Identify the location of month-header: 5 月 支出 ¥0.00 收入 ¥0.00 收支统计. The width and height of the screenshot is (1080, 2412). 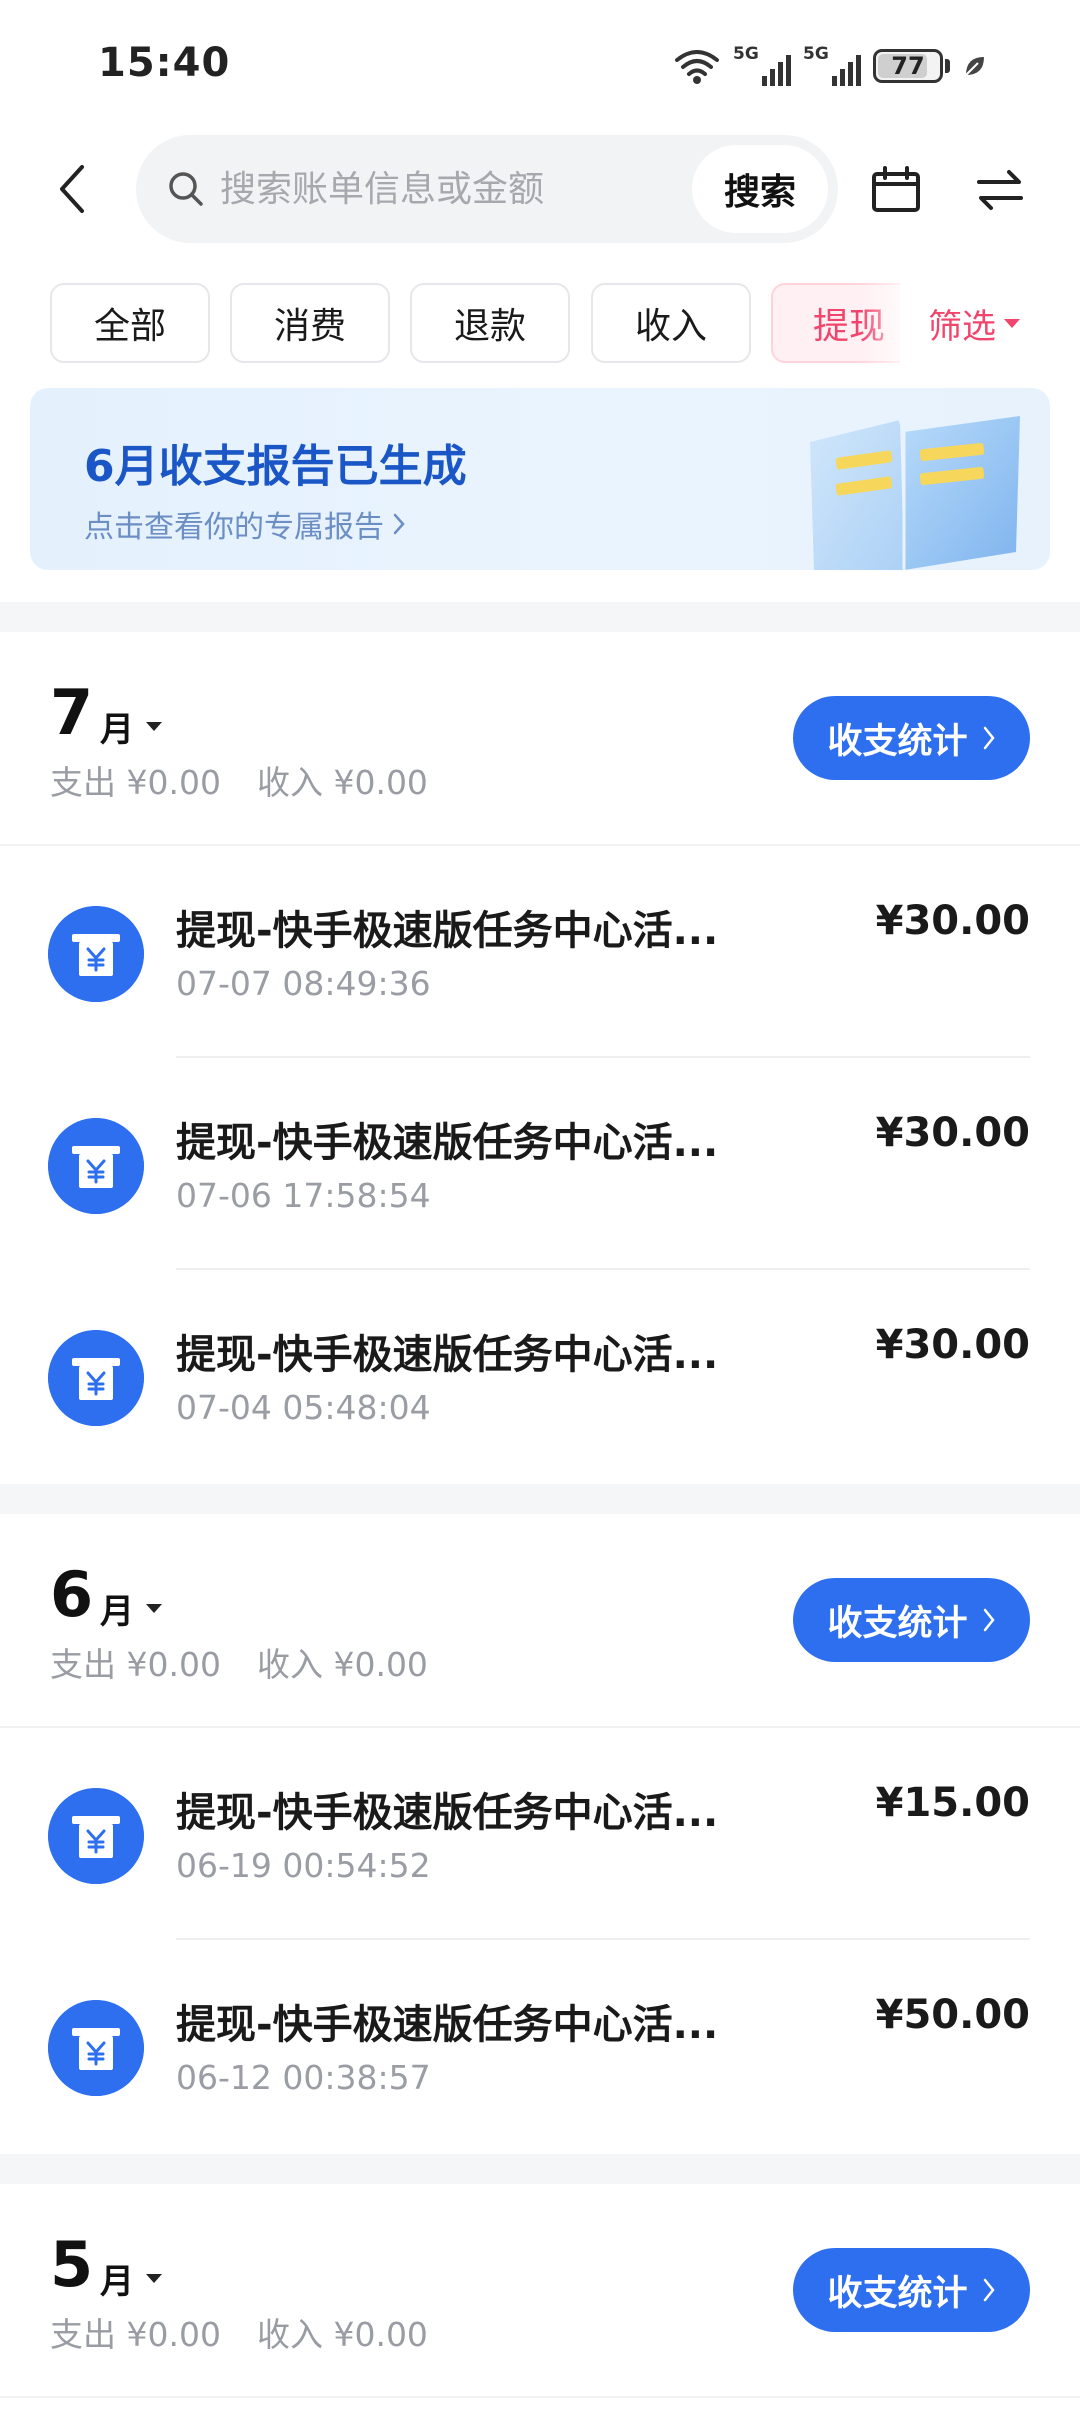
(540, 2291).